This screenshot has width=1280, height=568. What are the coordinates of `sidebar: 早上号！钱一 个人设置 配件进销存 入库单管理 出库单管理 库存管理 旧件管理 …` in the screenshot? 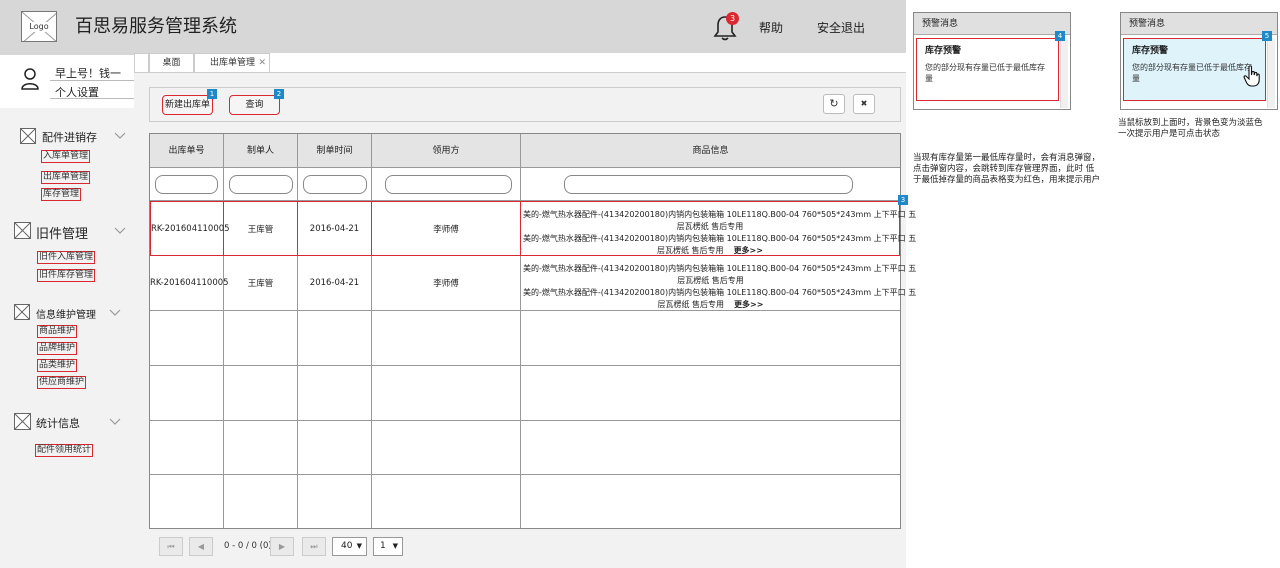 It's located at (67, 311).